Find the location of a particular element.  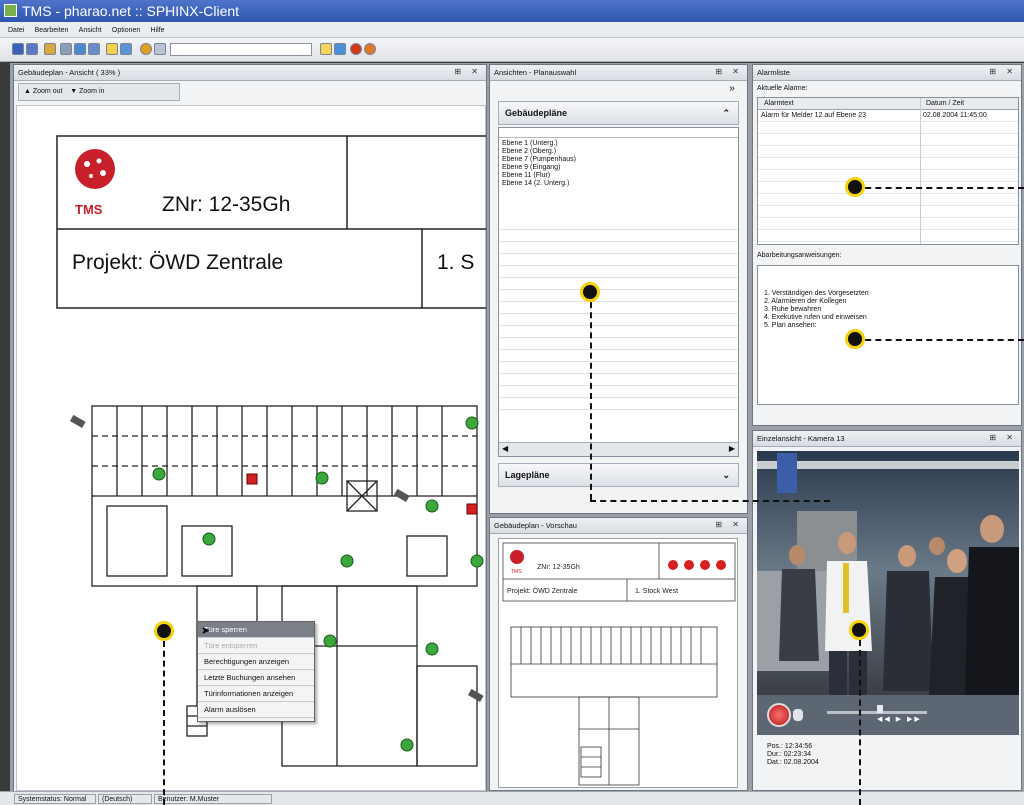

mouse-icon is located at coordinates (798, 715).